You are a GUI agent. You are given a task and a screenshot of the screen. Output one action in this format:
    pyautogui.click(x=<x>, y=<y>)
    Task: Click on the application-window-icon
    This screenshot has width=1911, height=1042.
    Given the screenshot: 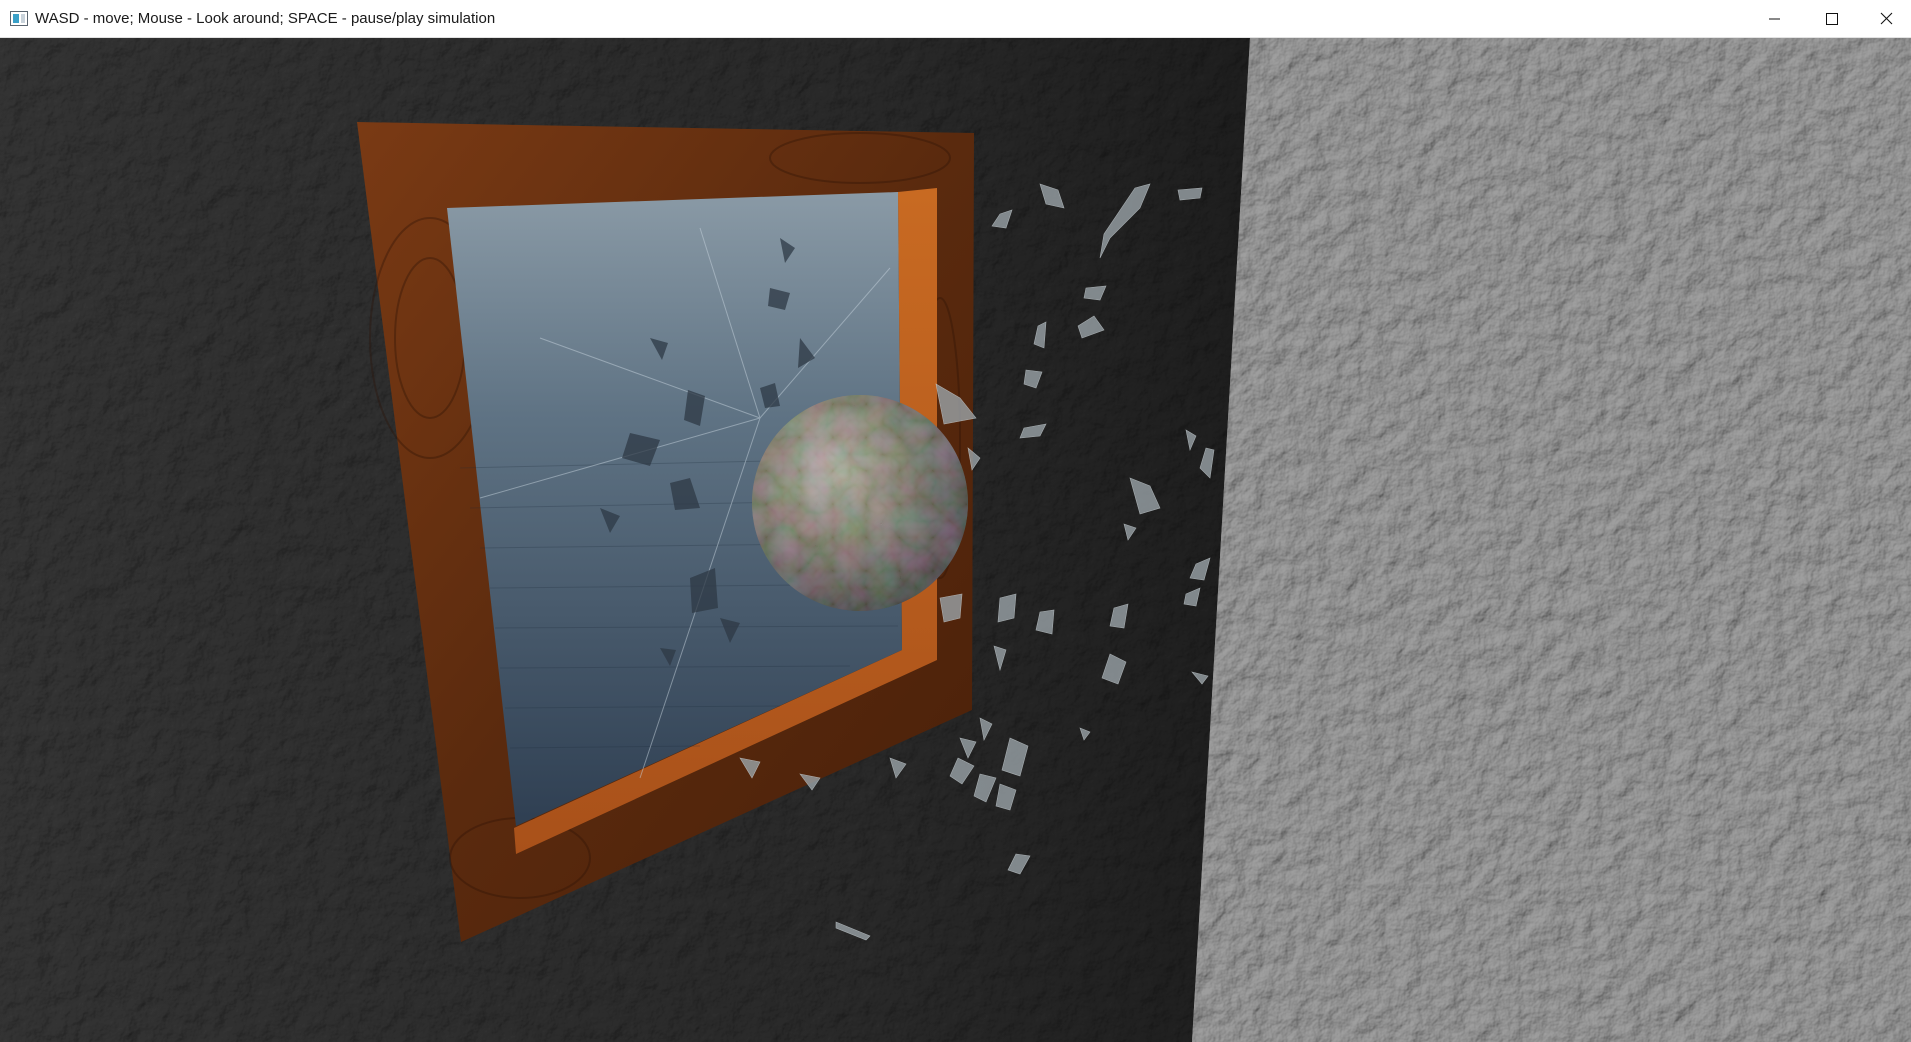 What is the action you would take?
    pyautogui.click(x=19, y=18)
    